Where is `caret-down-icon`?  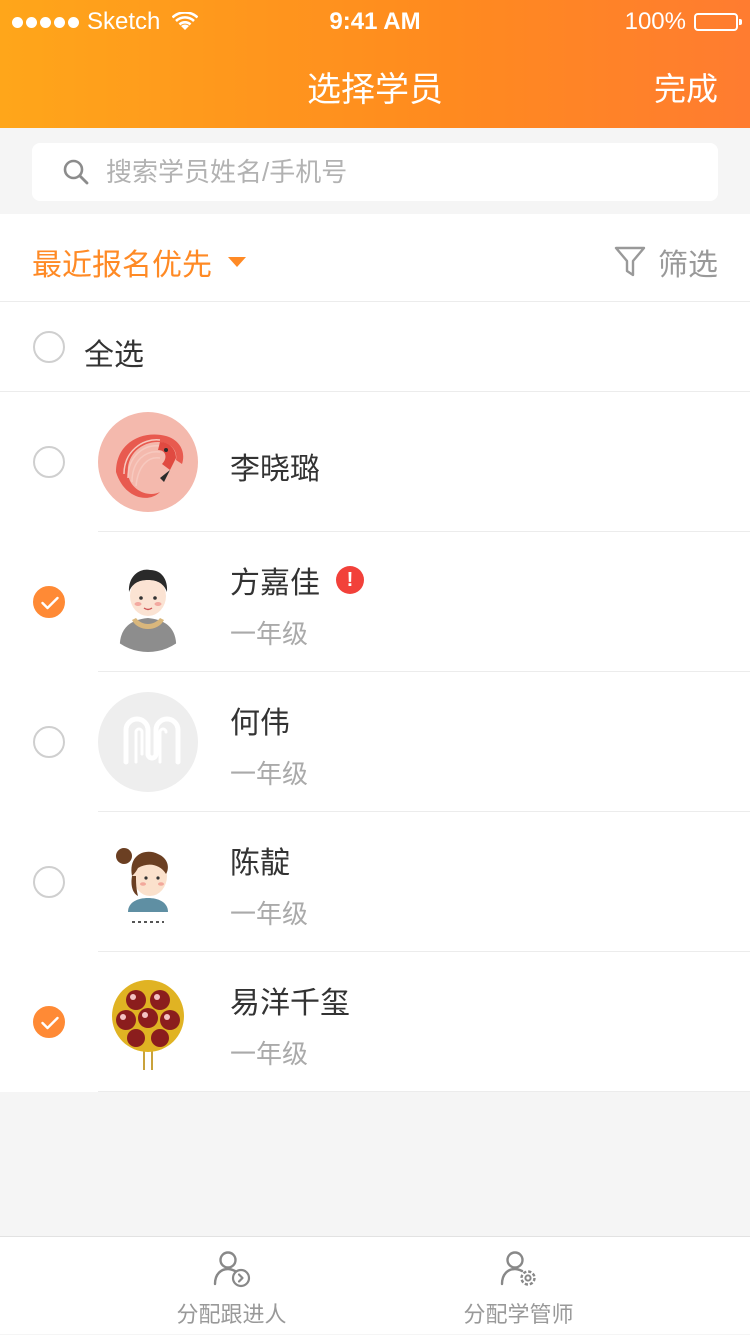
caret-down-icon is located at coordinates (237, 262).